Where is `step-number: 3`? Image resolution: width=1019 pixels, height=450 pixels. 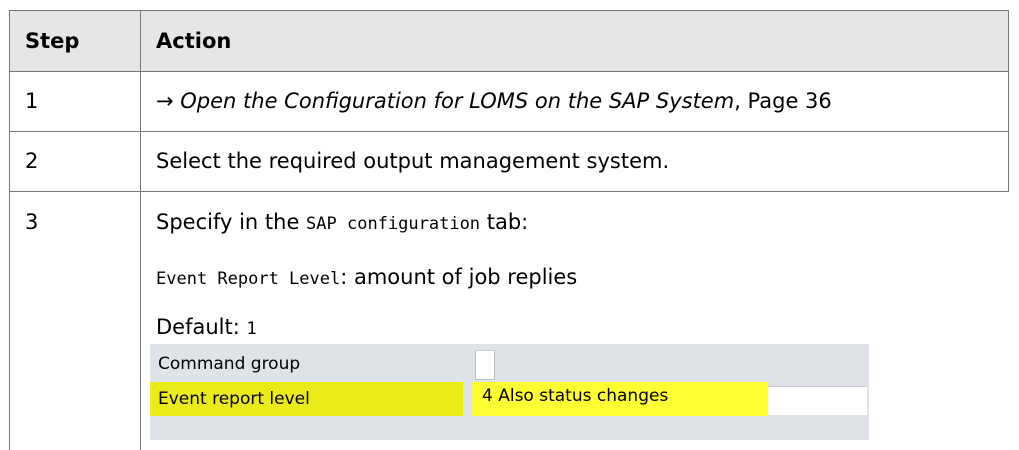 step-number: 3 is located at coordinates (32, 222).